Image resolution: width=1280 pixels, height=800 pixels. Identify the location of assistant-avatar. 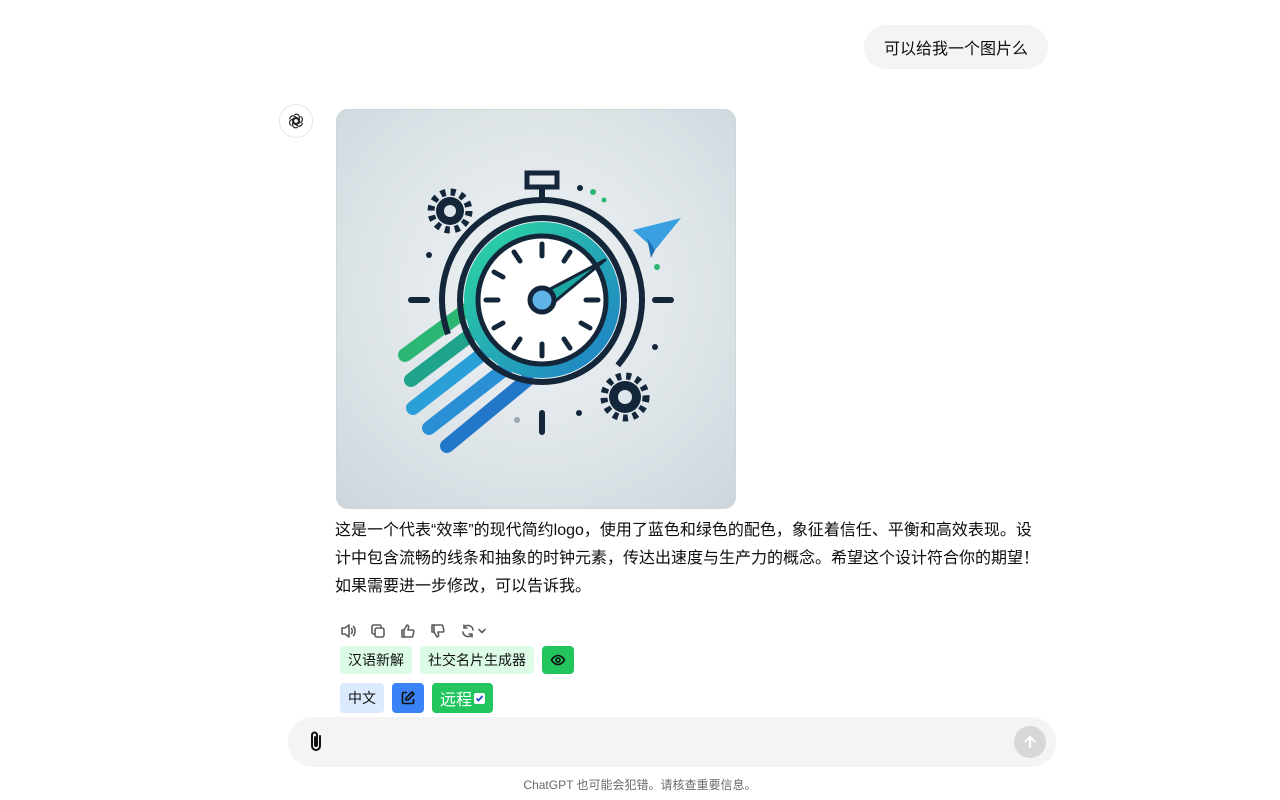
(296, 121).